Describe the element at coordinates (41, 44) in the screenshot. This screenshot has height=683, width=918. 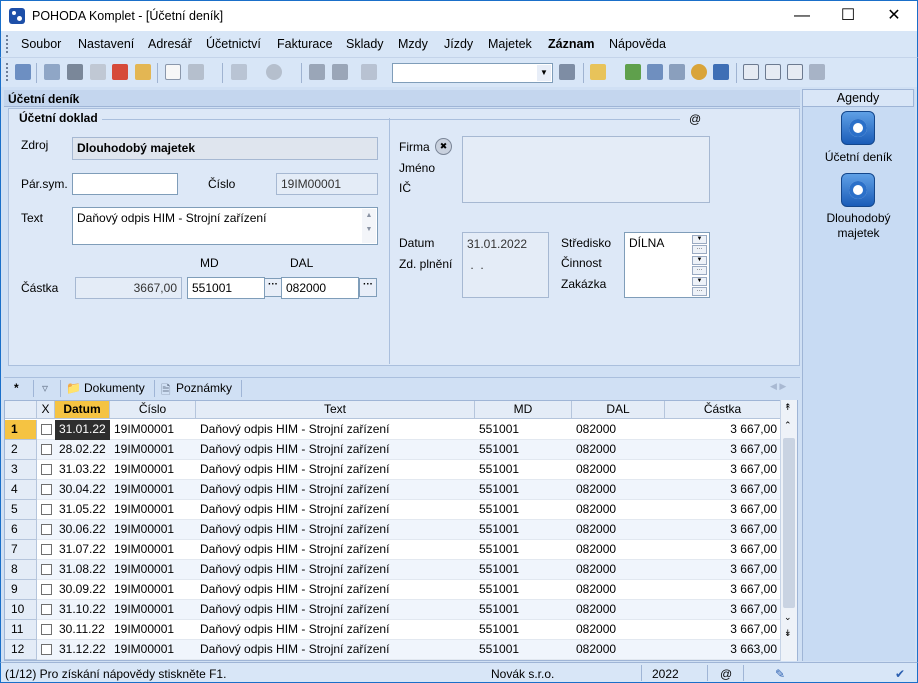
I see `menu-soubor: Soubor` at that location.